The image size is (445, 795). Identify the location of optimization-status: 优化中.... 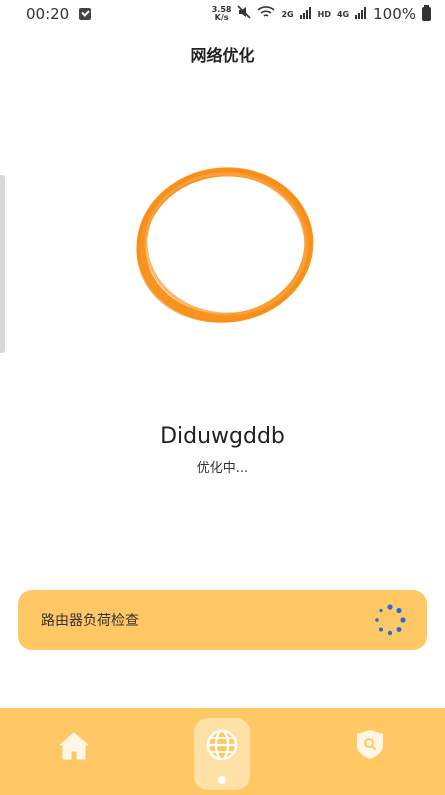
(222, 468).